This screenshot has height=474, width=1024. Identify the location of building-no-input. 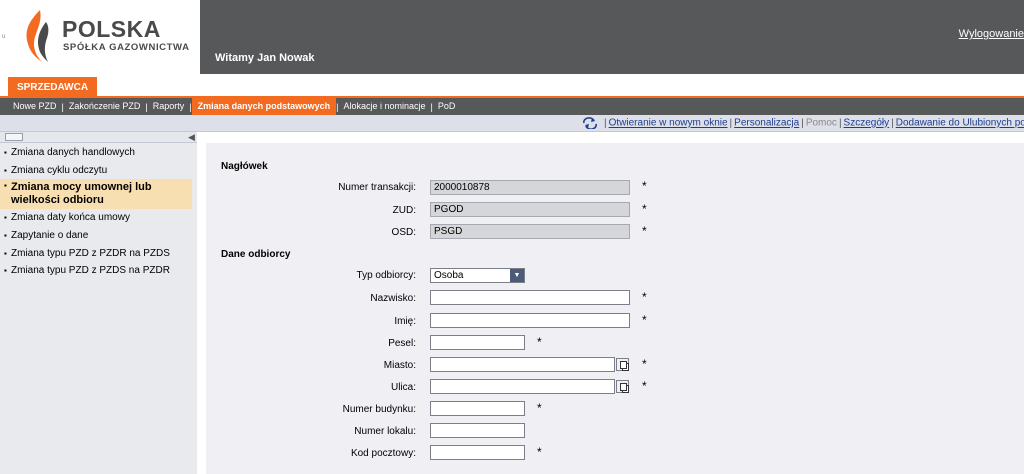
(477, 408).